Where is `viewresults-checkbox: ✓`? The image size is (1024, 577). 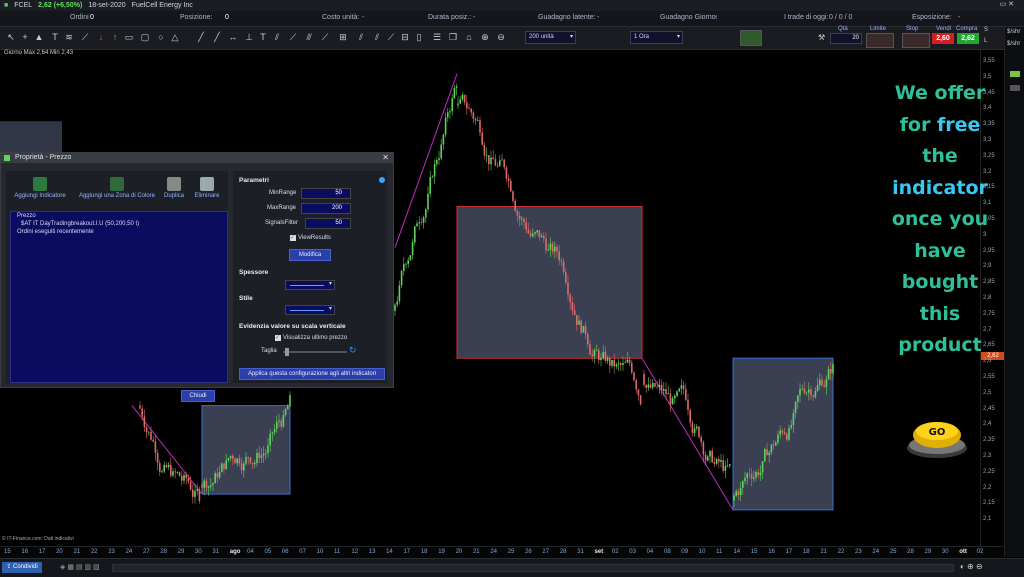
viewresults-checkbox: ✓ is located at coordinates (293, 238).